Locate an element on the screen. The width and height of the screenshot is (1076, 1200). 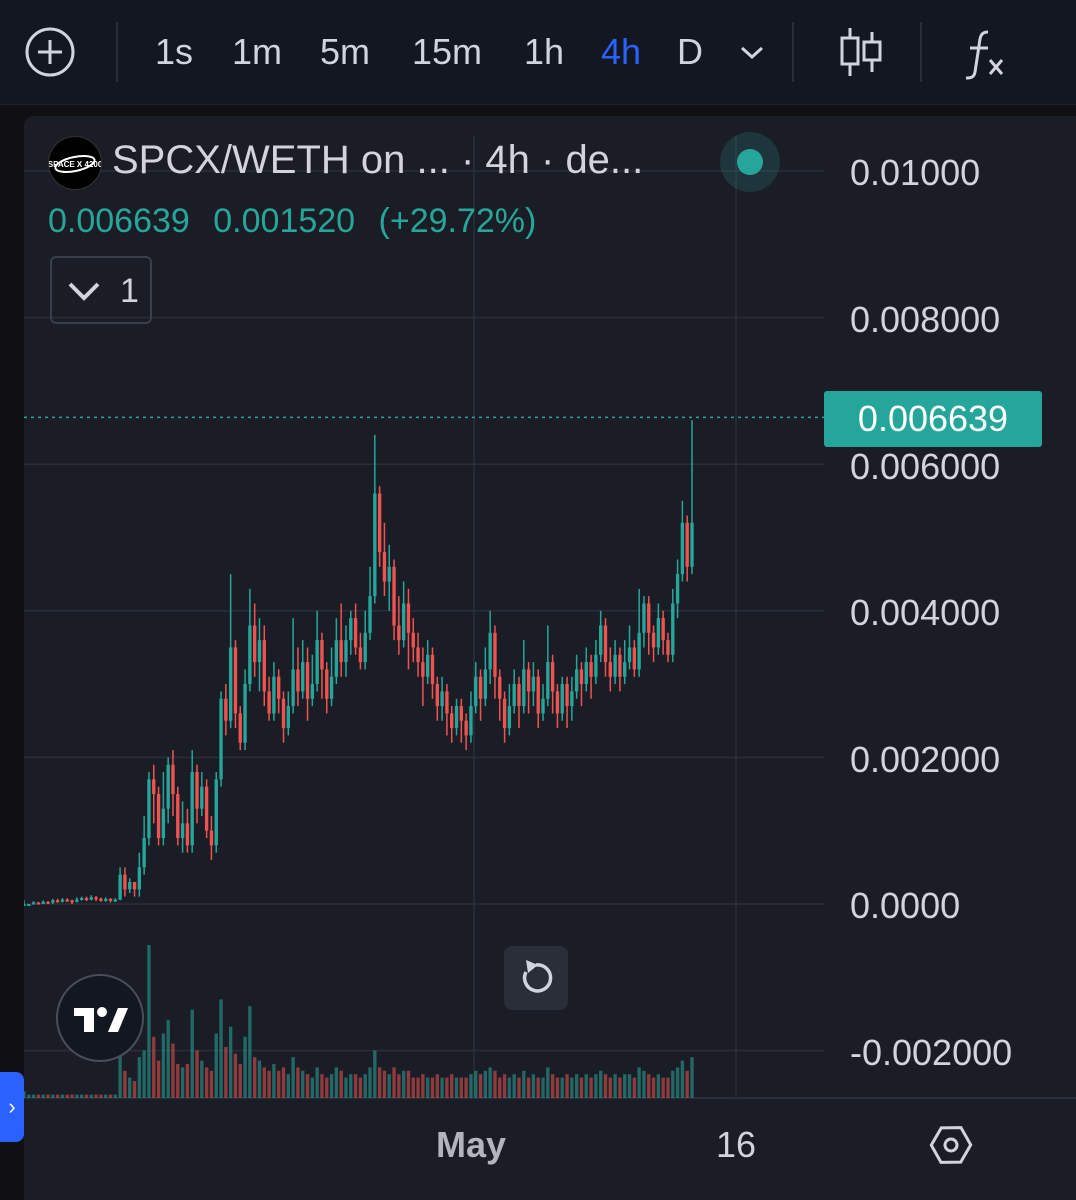
market-status-indicator is located at coordinates (750, 162).